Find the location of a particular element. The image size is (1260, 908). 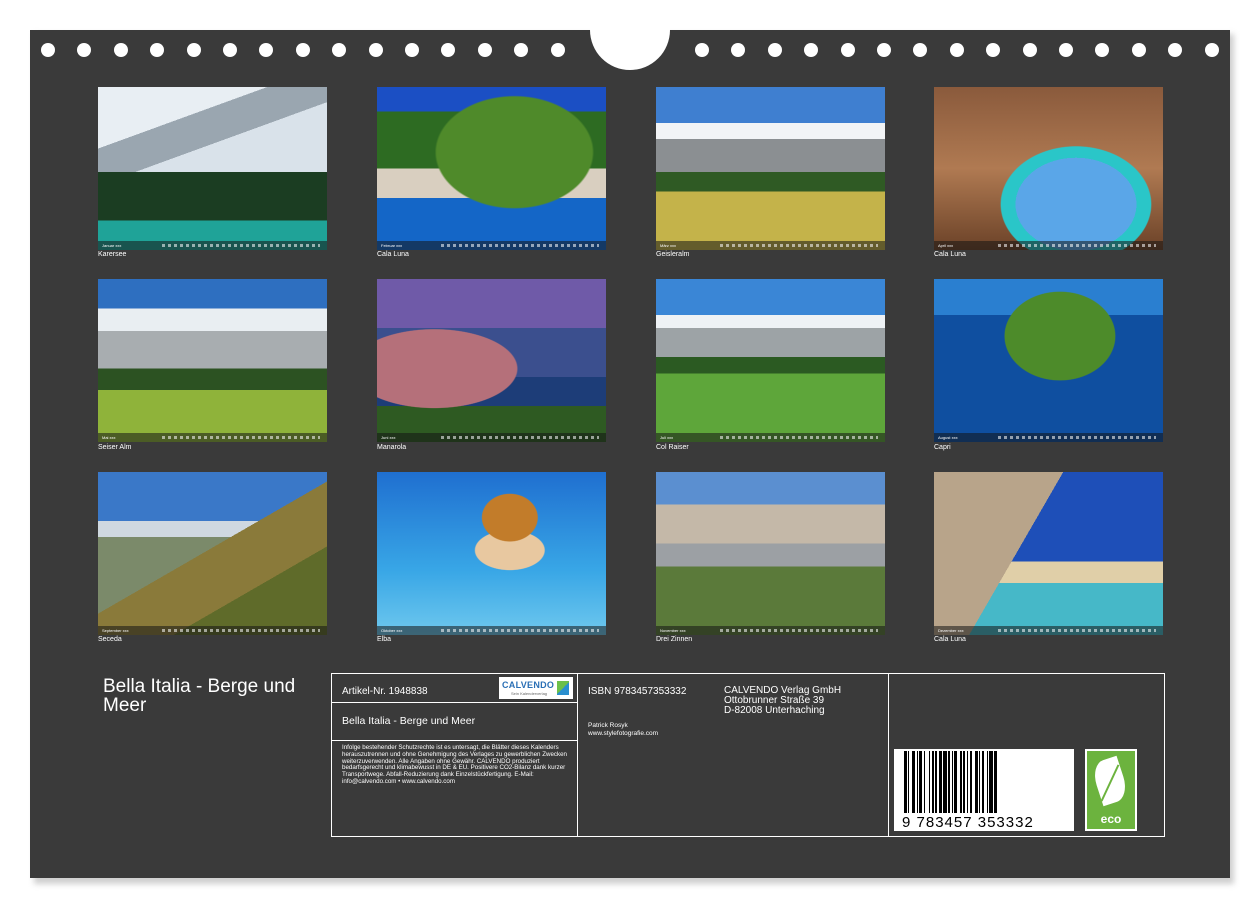

photo-tile: März xxx is located at coordinates (770, 168).